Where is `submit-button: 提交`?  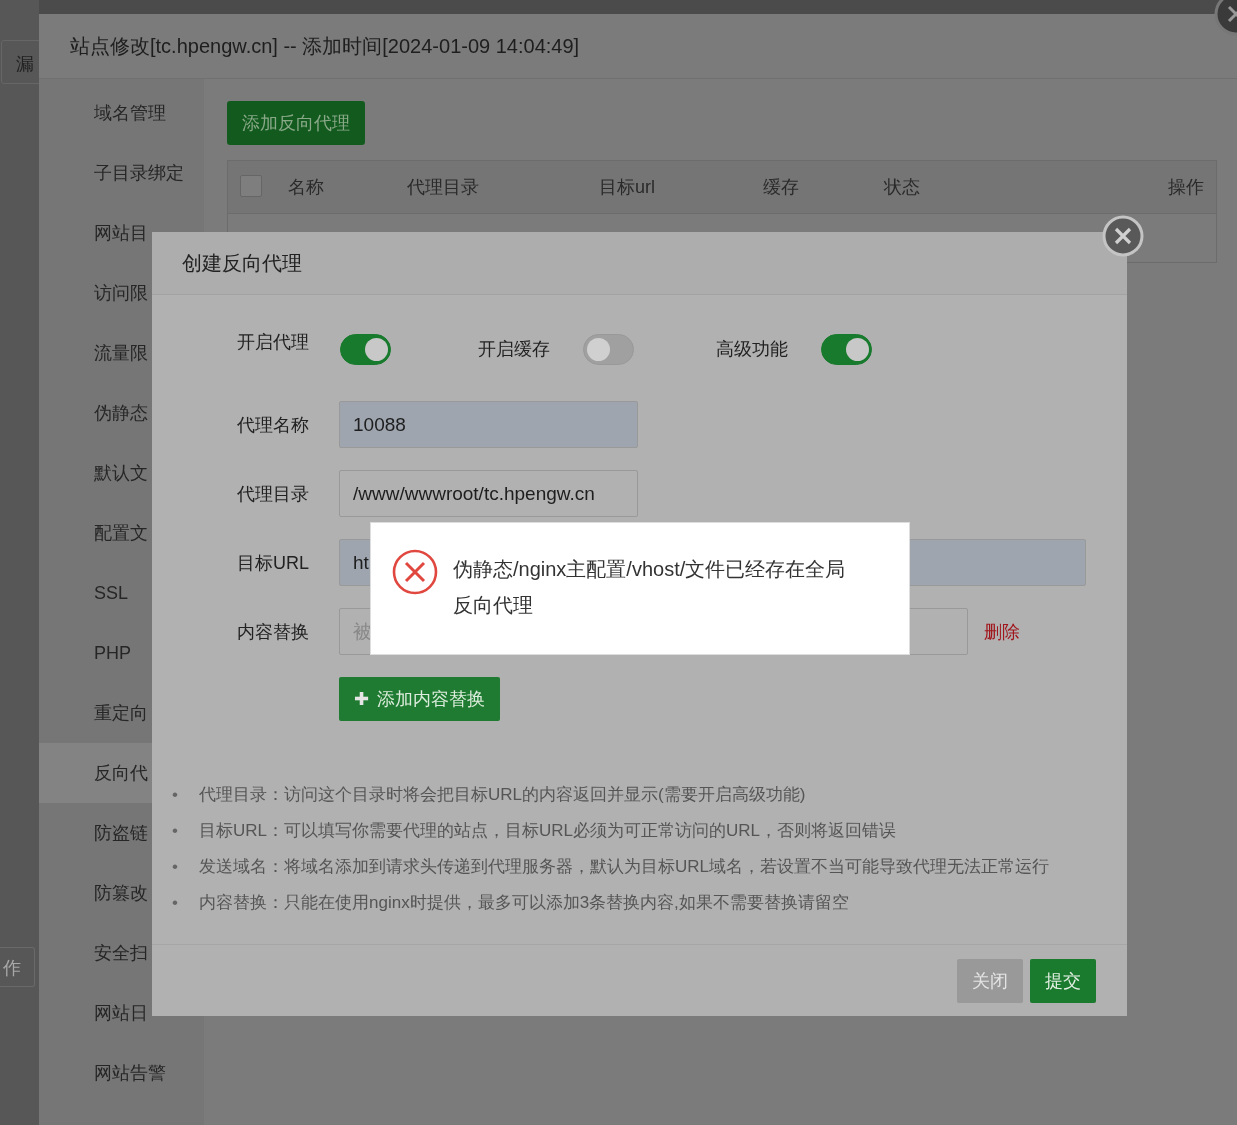 submit-button: 提交 is located at coordinates (1063, 980).